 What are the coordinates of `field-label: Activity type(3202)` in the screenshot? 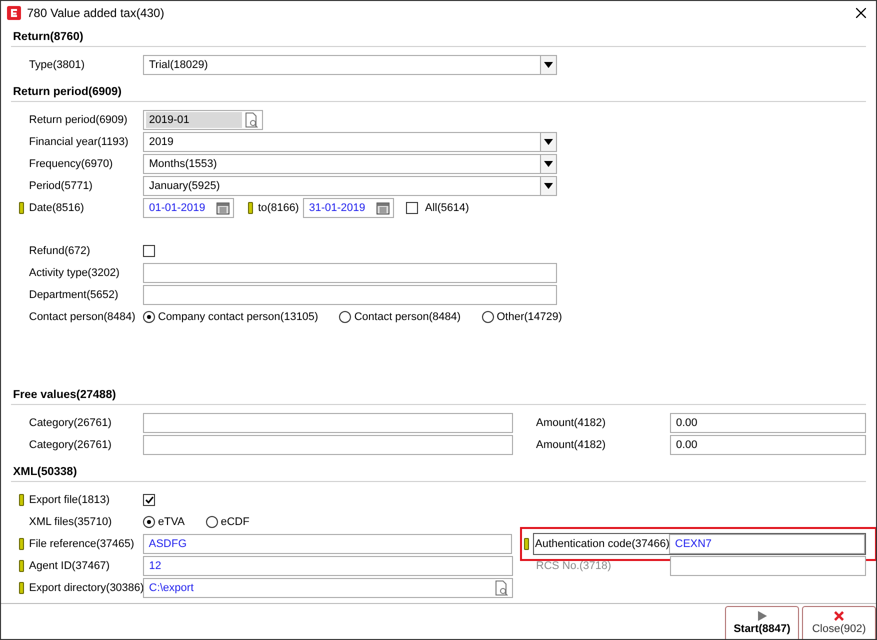 It's located at (74, 273).